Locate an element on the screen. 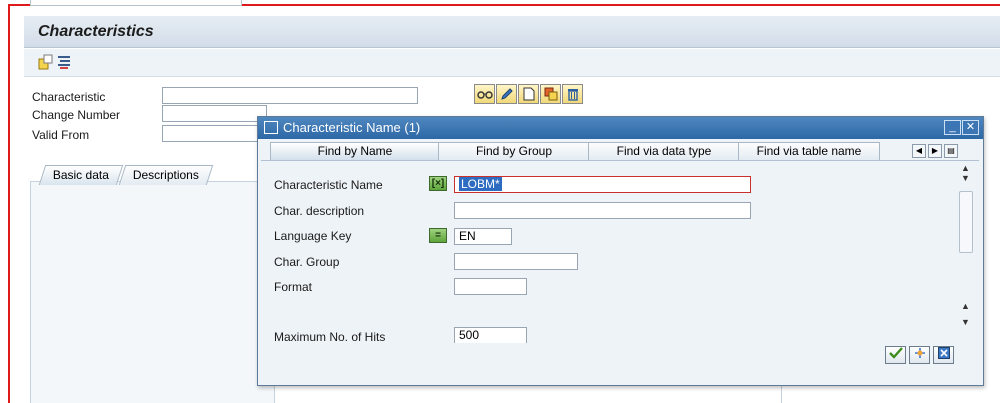  tab-basic-data: Basic data is located at coordinates (81, 175).